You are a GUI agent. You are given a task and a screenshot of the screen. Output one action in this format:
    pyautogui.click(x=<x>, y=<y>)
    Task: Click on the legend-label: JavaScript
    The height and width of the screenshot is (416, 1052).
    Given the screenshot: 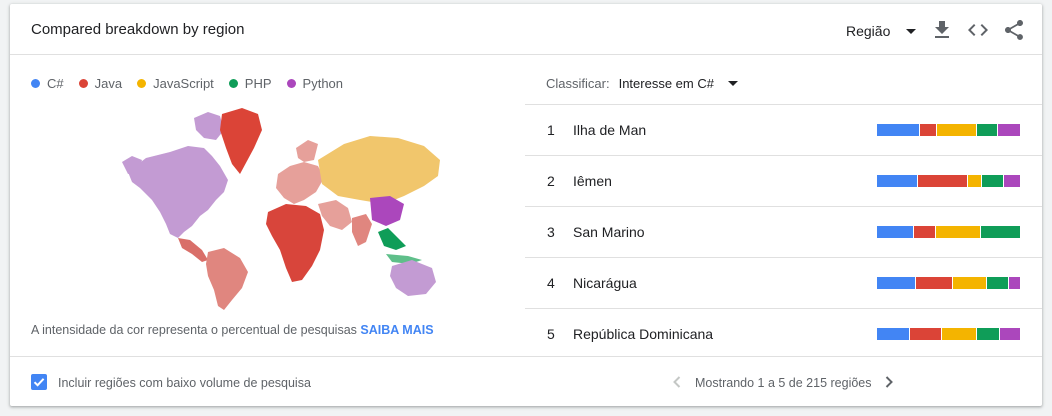 What is the action you would take?
    pyautogui.click(x=183, y=83)
    